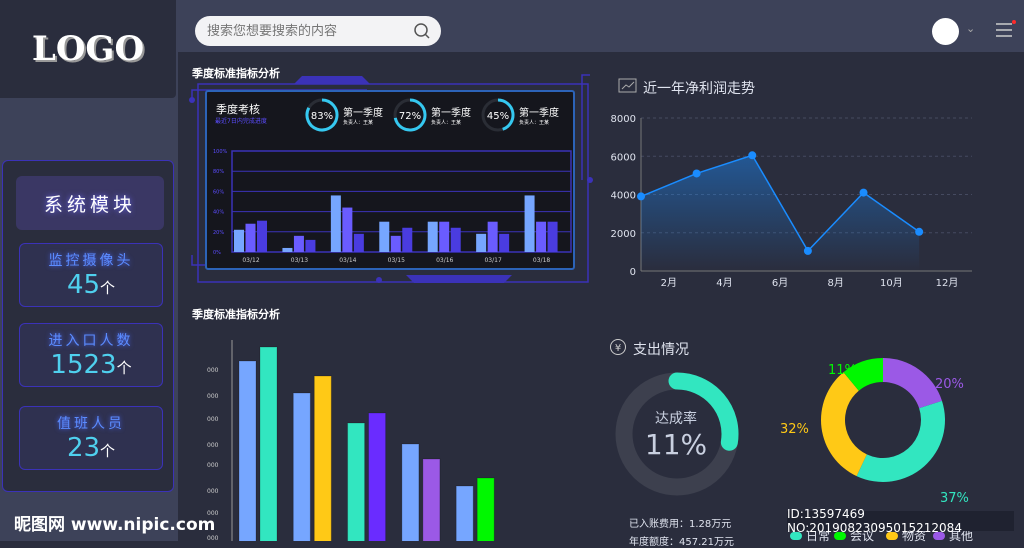  I want to click on panel-subtitle: 最近7日内完成进度, so click(241, 121).